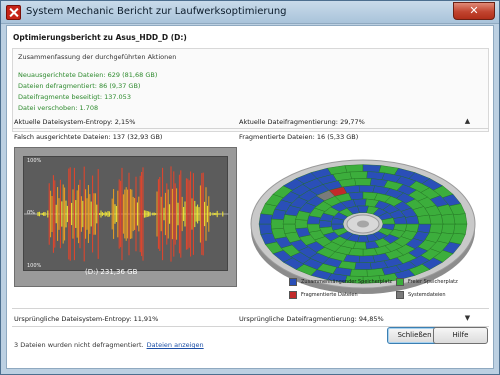  What do you see at coordinates (175, 345) in the screenshot?
I see `show-files-link: Dateien anzeigen` at bounding box center [175, 345].